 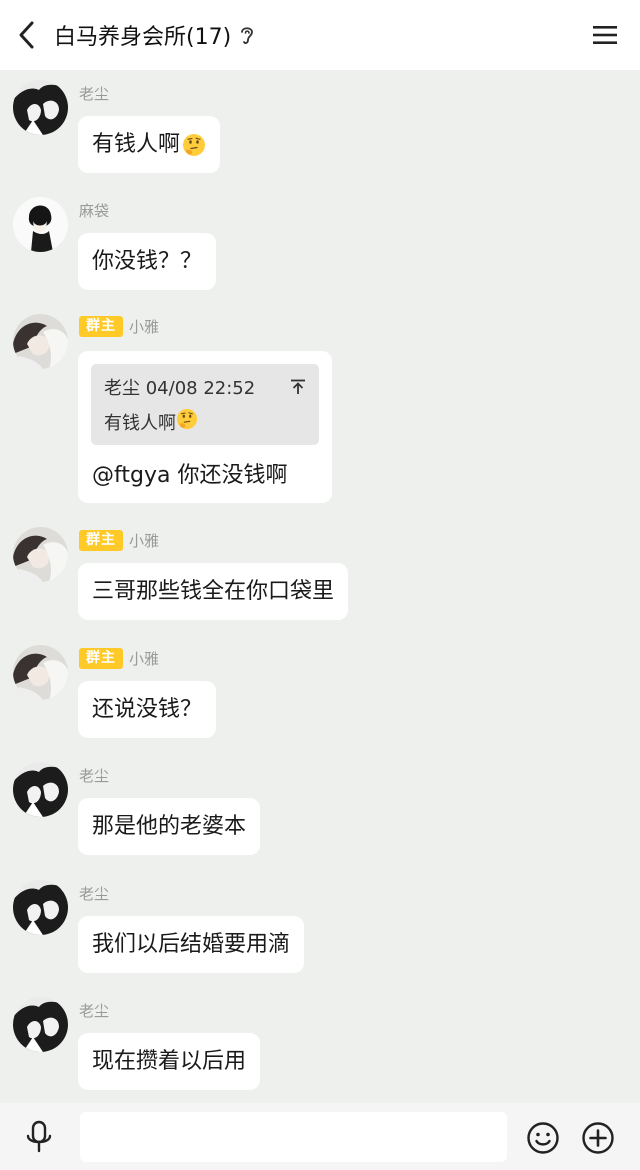 I want to click on microphone-icon, so click(x=39, y=1136).